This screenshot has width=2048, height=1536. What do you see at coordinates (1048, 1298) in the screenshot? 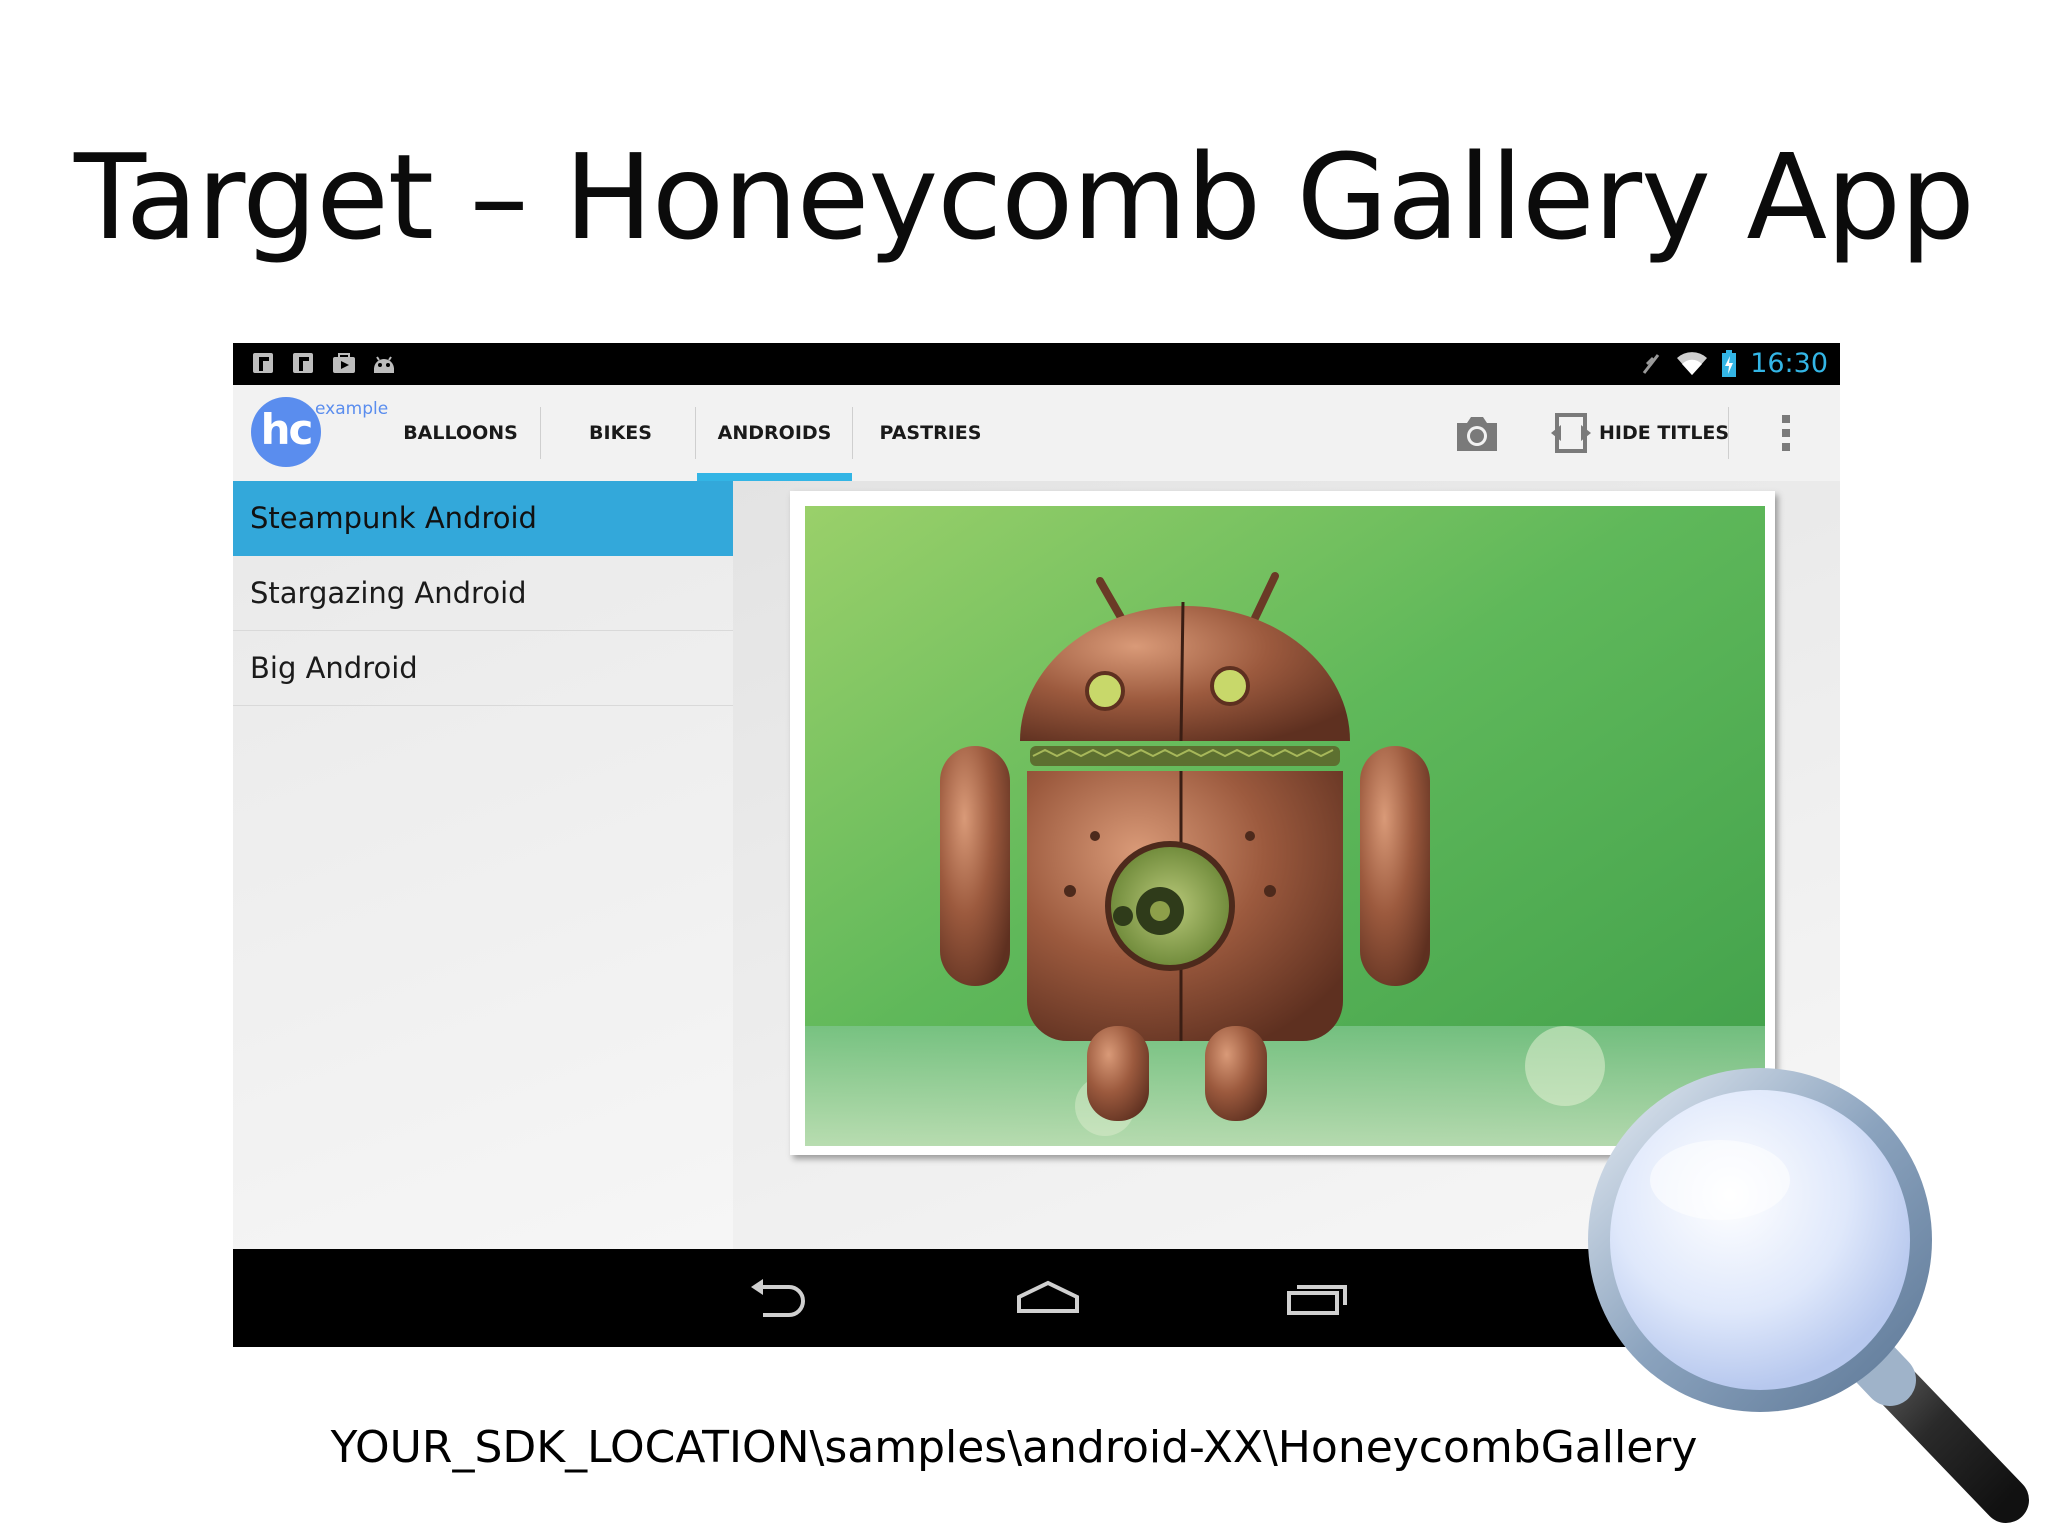
I see `home-icon` at bounding box center [1048, 1298].